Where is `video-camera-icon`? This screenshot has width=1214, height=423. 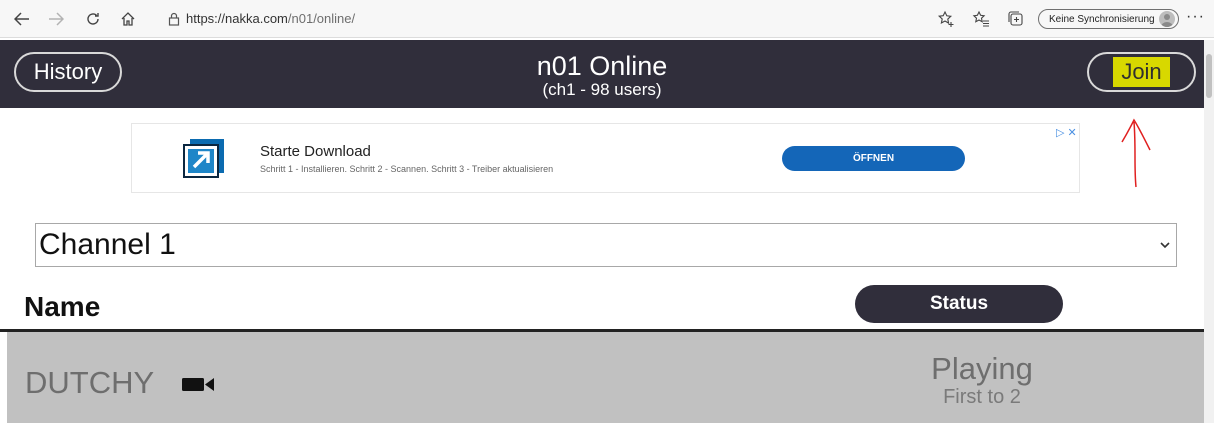 video-camera-icon is located at coordinates (198, 384).